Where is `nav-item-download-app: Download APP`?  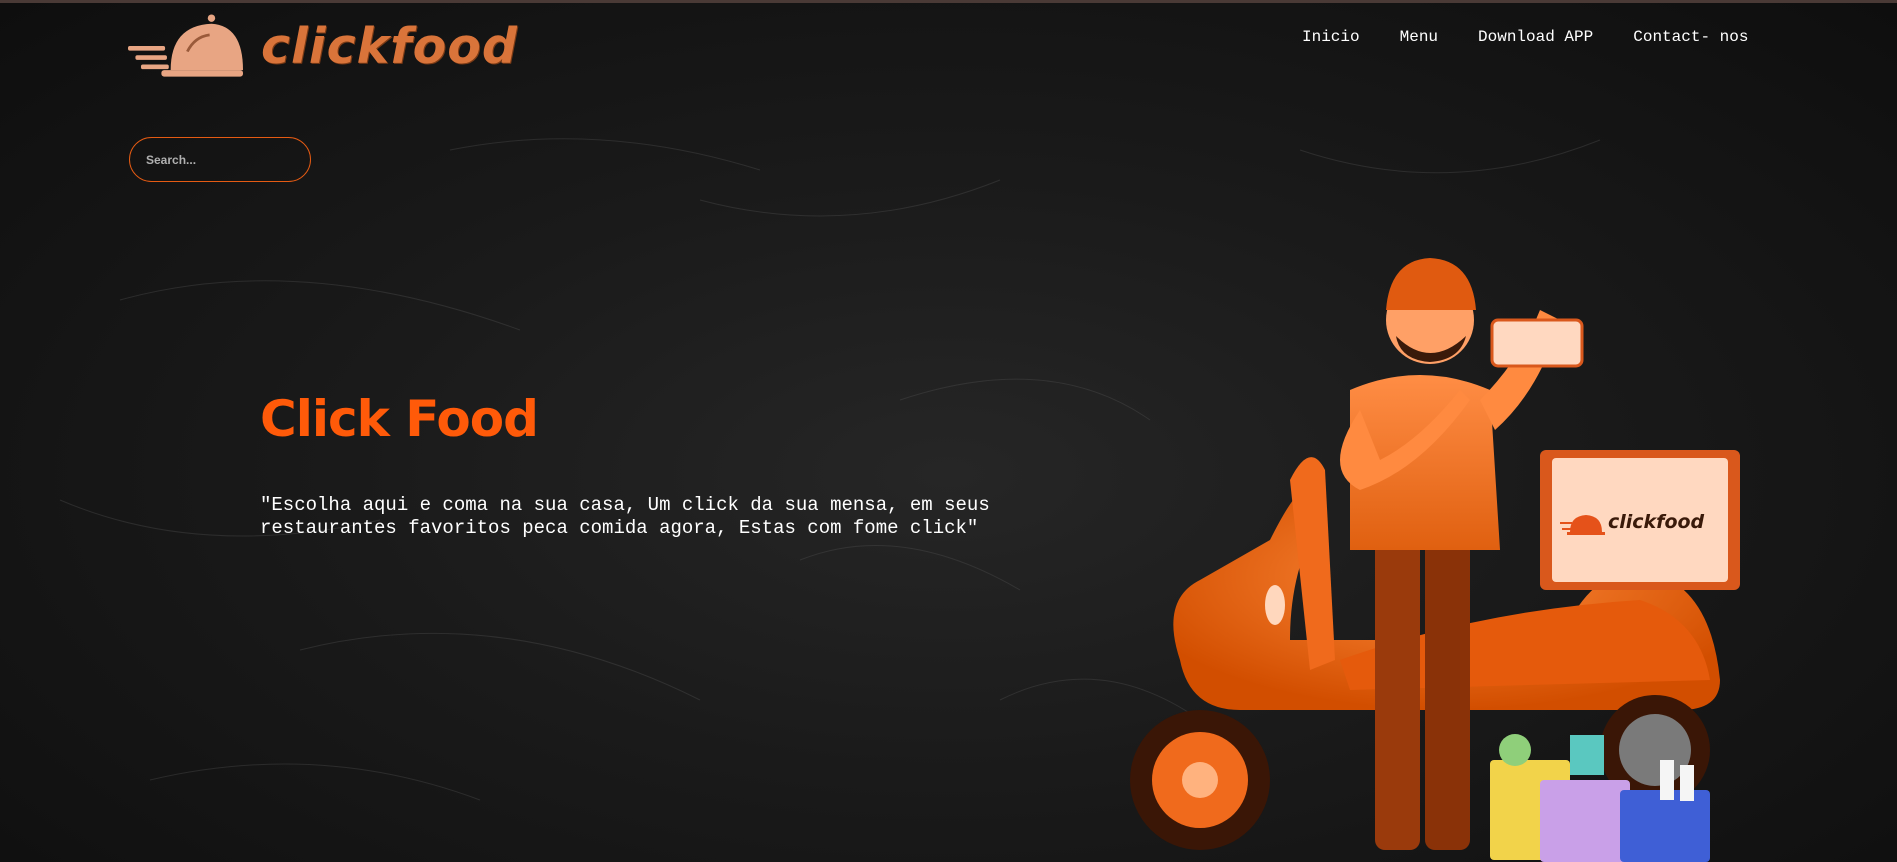 nav-item-download-app: Download APP is located at coordinates (1535, 37).